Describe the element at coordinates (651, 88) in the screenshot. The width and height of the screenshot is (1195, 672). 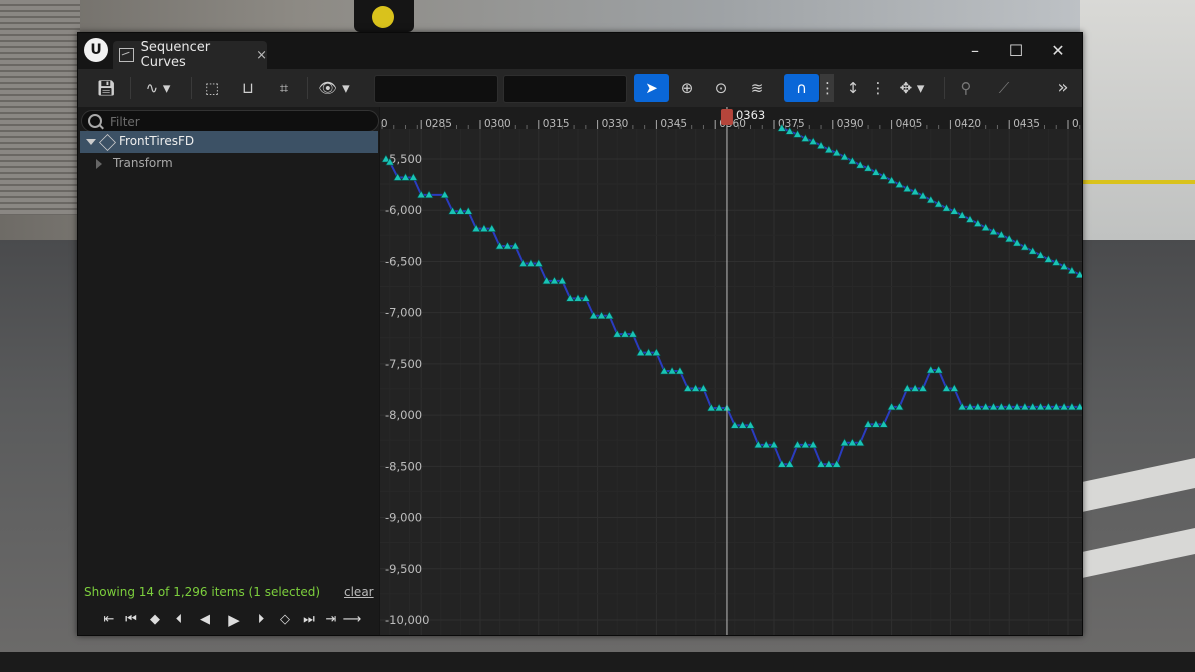
I see `select-tool-icon: ➤` at that location.